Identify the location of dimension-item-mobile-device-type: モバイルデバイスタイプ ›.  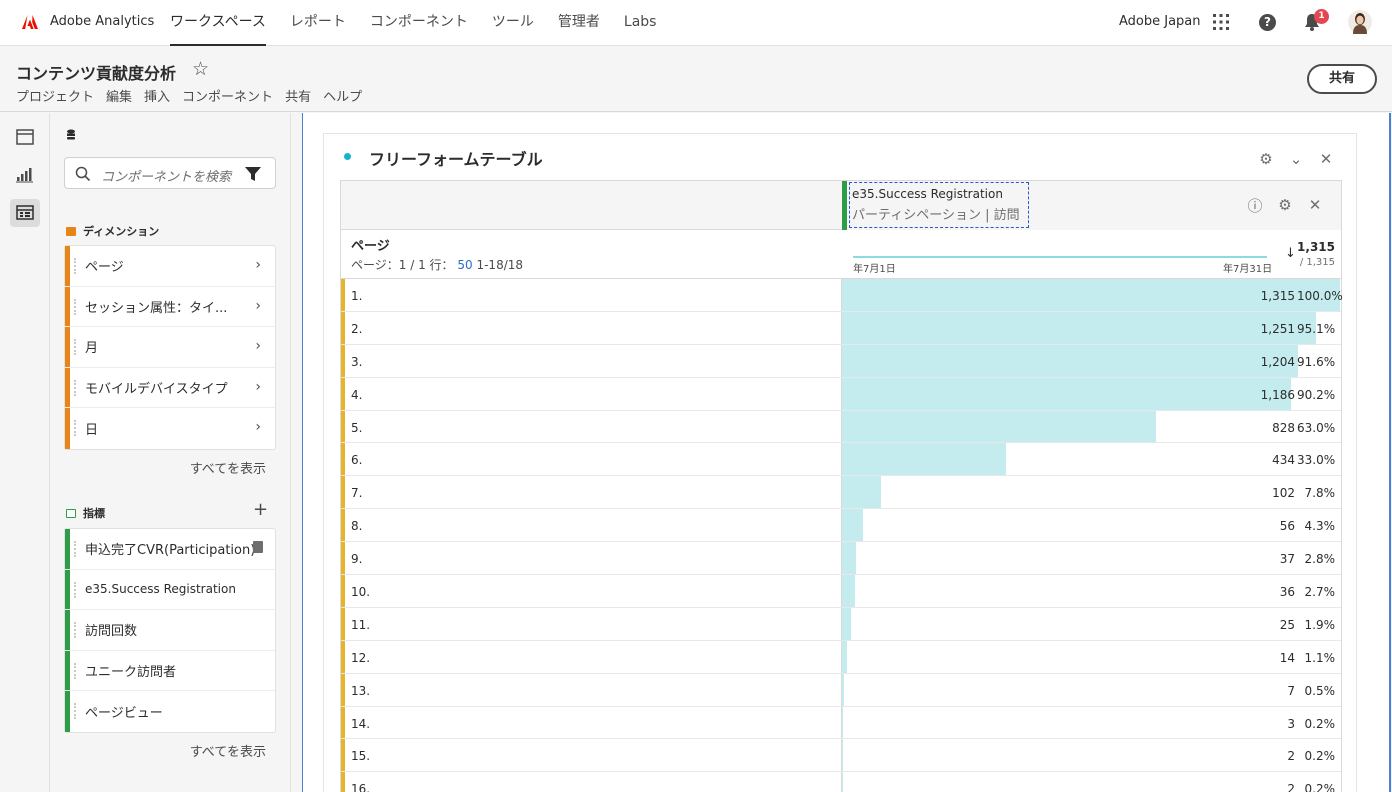
(170, 388).